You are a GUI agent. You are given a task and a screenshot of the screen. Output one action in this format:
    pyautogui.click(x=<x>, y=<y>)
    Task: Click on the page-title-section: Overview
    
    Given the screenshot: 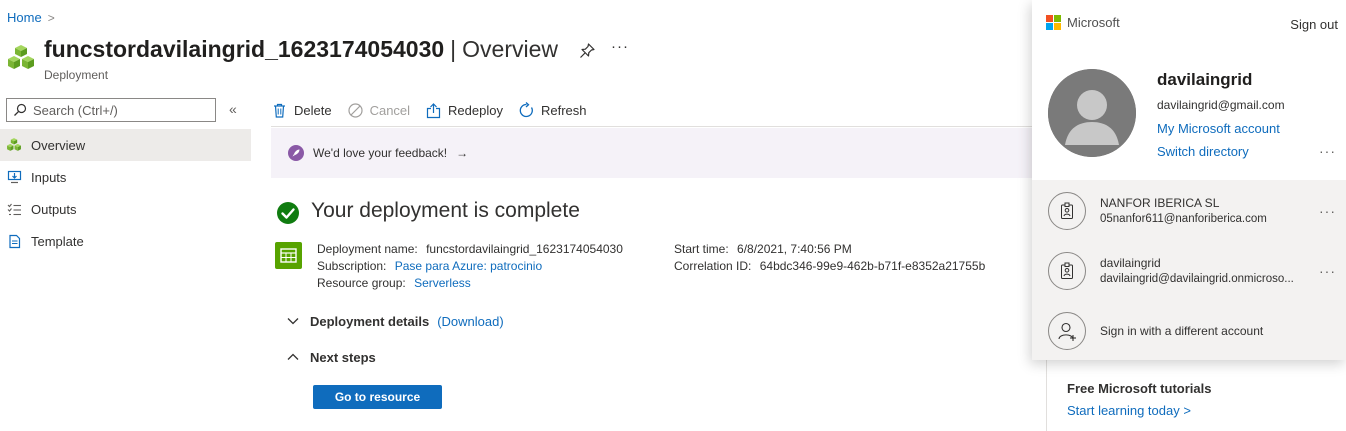 What is the action you would take?
    pyautogui.click(x=510, y=49)
    